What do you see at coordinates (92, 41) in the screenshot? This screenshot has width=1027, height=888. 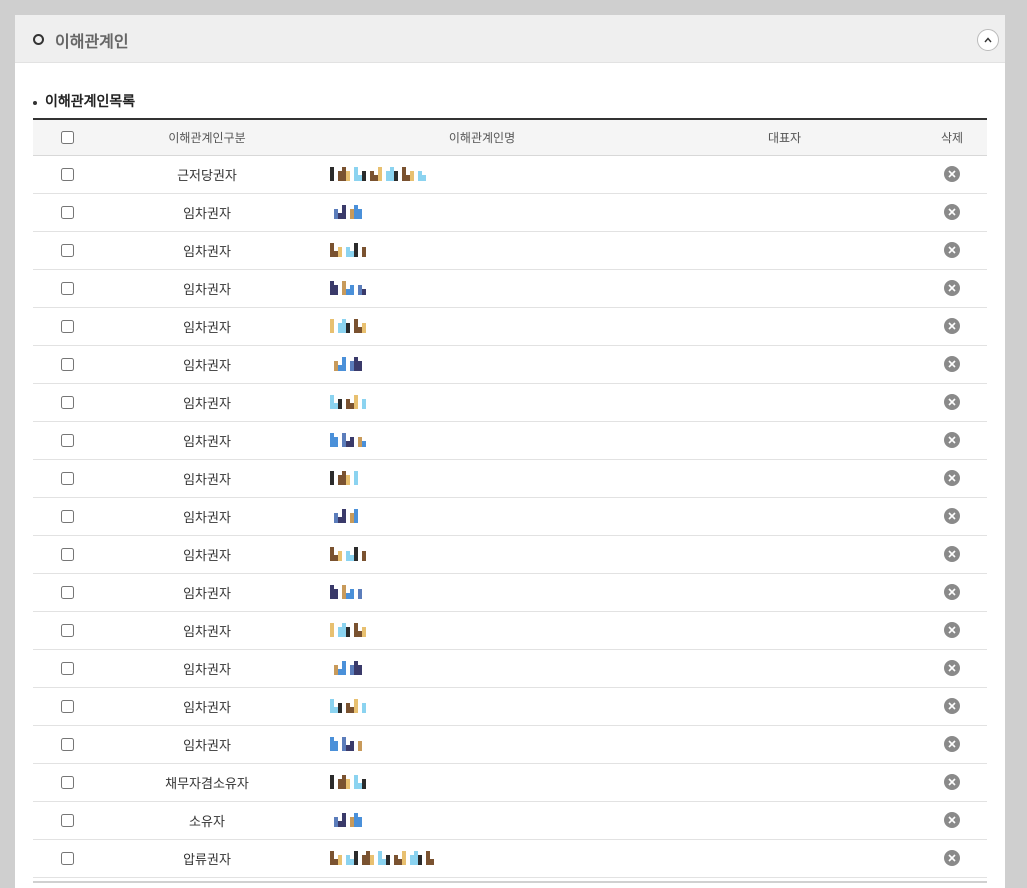 I see `panel-title: 이해관계인` at bounding box center [92, 41].